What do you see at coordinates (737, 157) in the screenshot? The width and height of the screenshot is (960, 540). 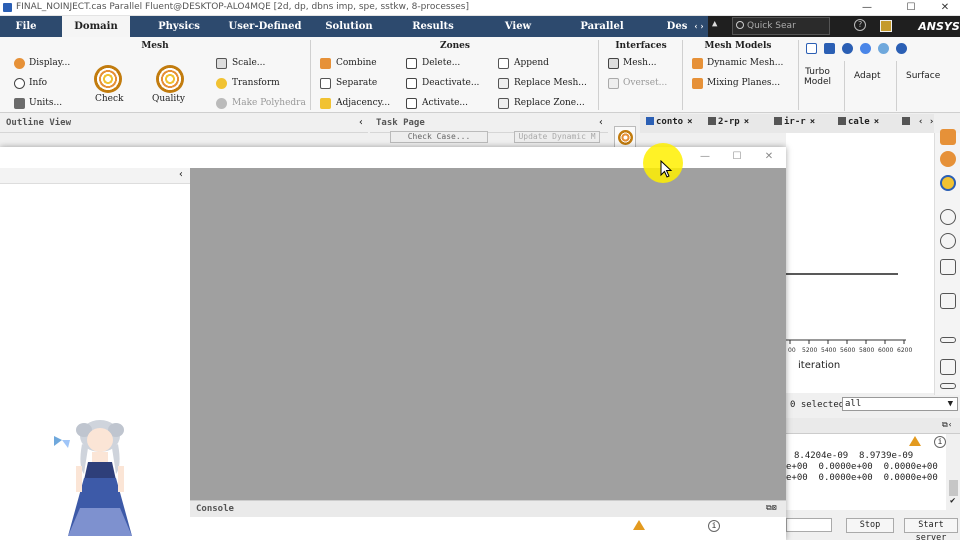 I see `float-maximize-button: ☐` at bounding box center [737, 157].